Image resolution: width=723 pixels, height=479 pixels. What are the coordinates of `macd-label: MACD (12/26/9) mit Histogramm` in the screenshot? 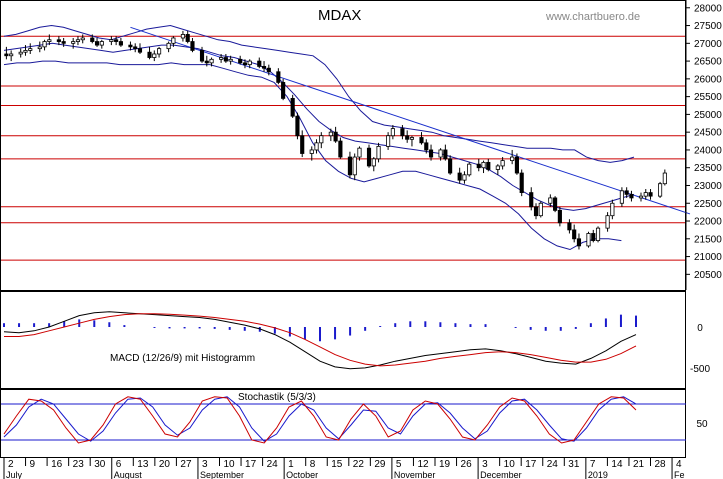 It's located at (182, 358).